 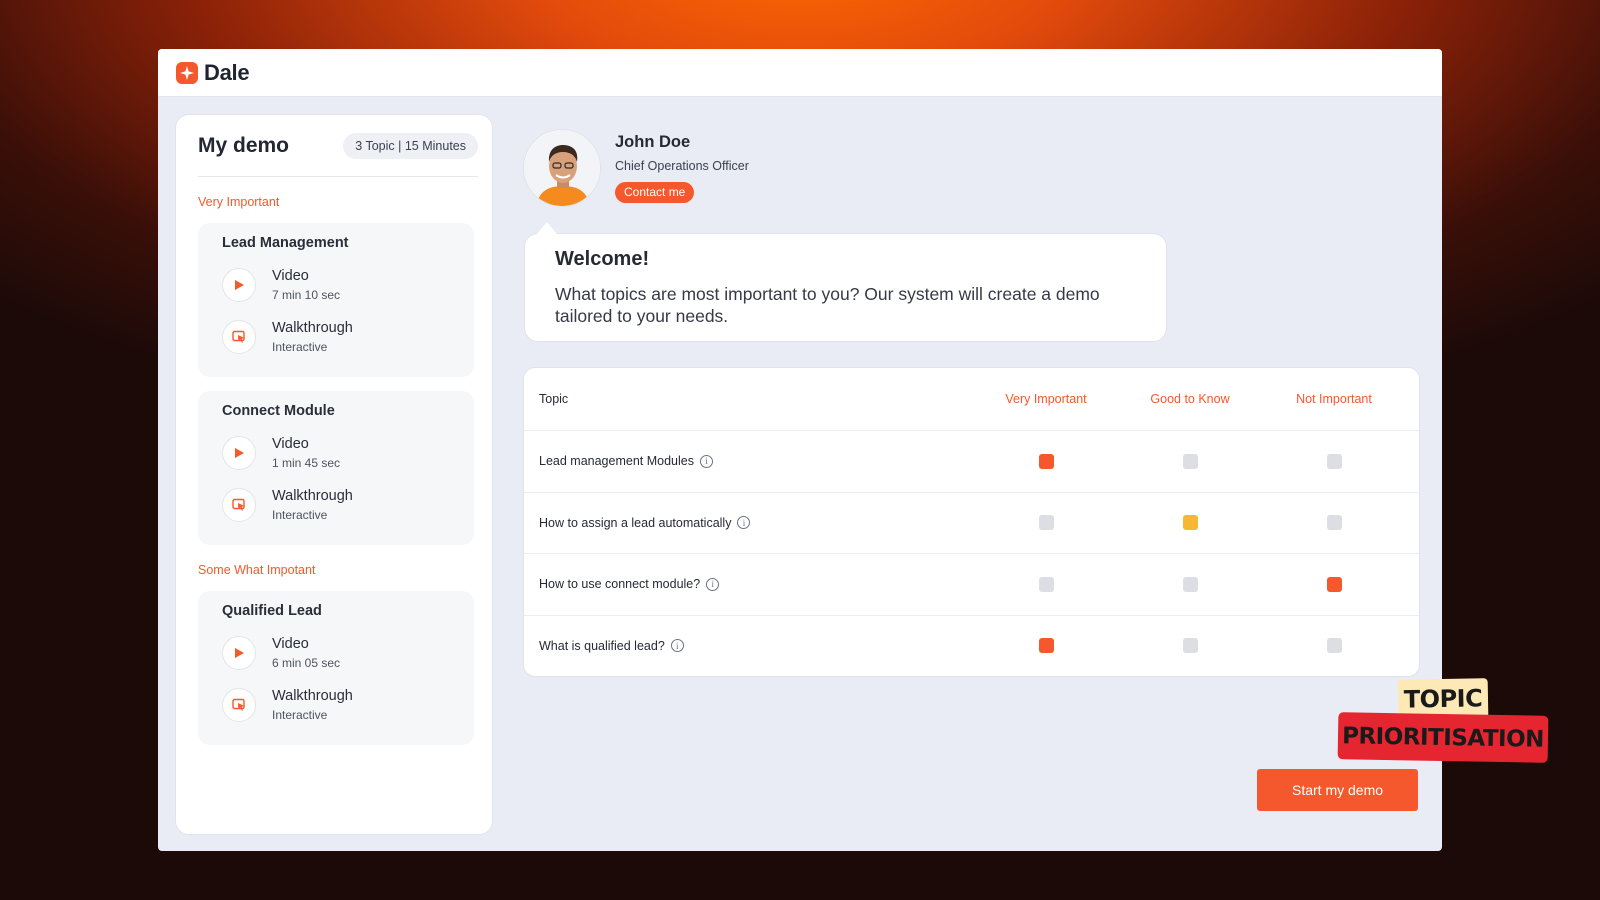 What do you see at coordinates (1046, 399) in the screenshot?
I see `header-very-important: Very Important` at bounding box center [1046, 399].